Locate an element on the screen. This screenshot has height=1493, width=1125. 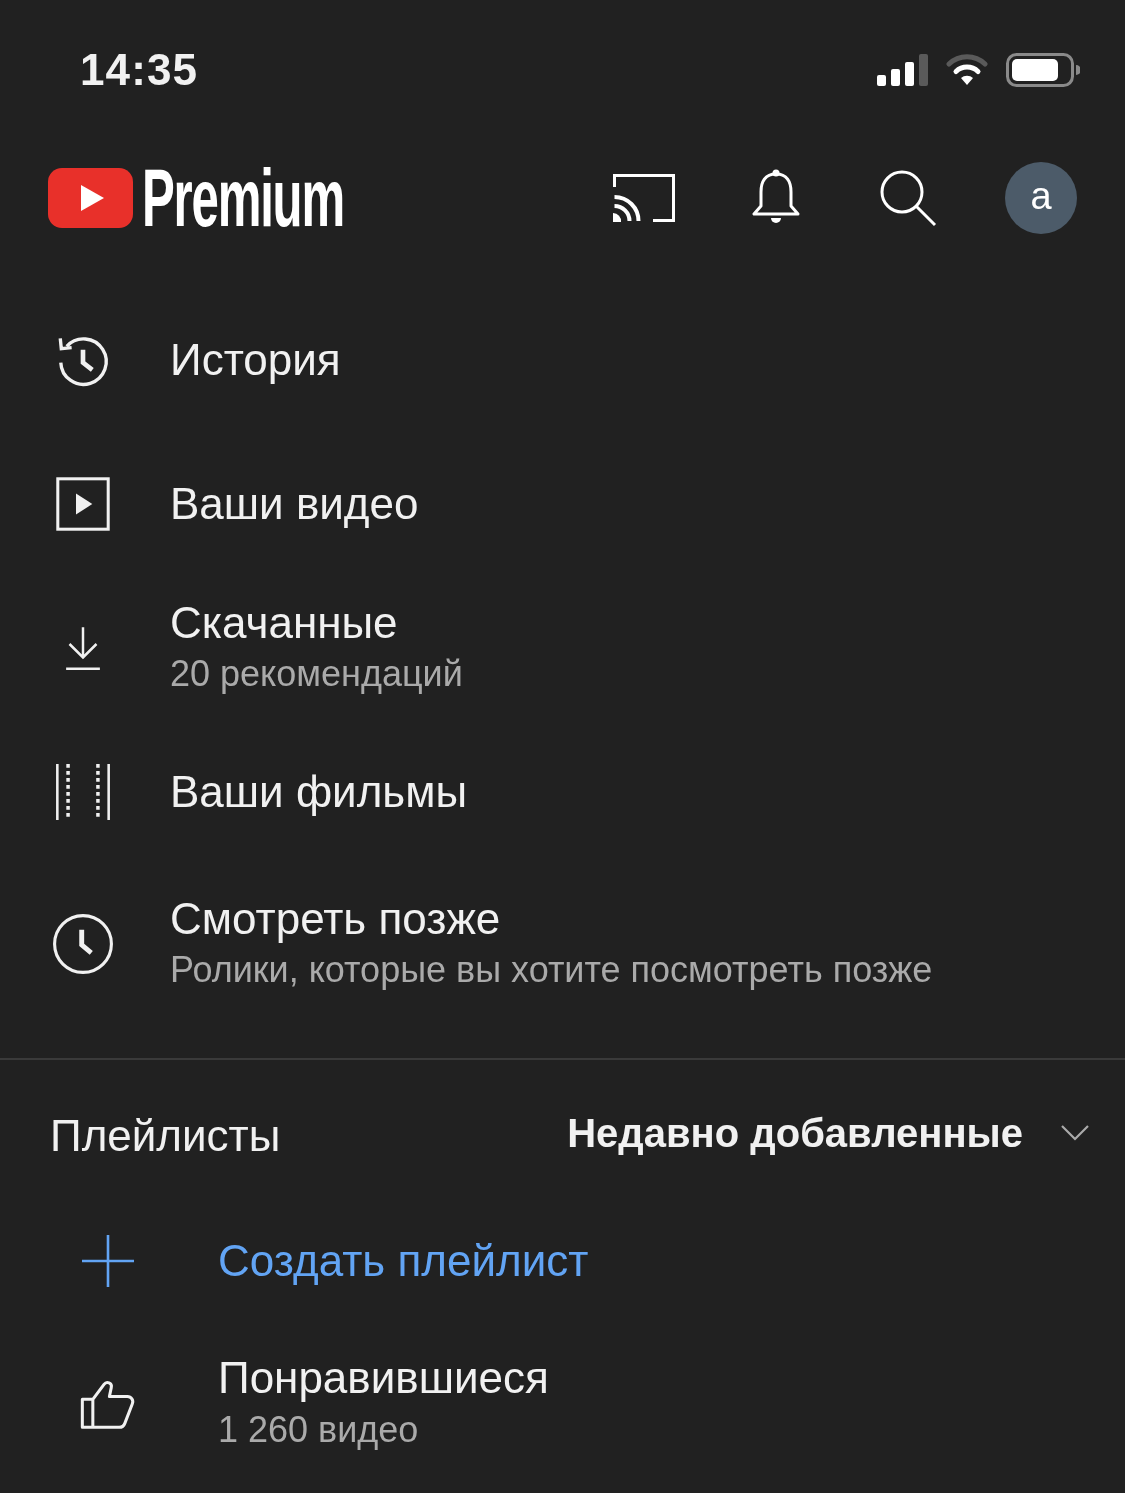
menu-item-subtitle: Ролики, которые вы хотите посмотреть позже is located at coordinates (551, 970).